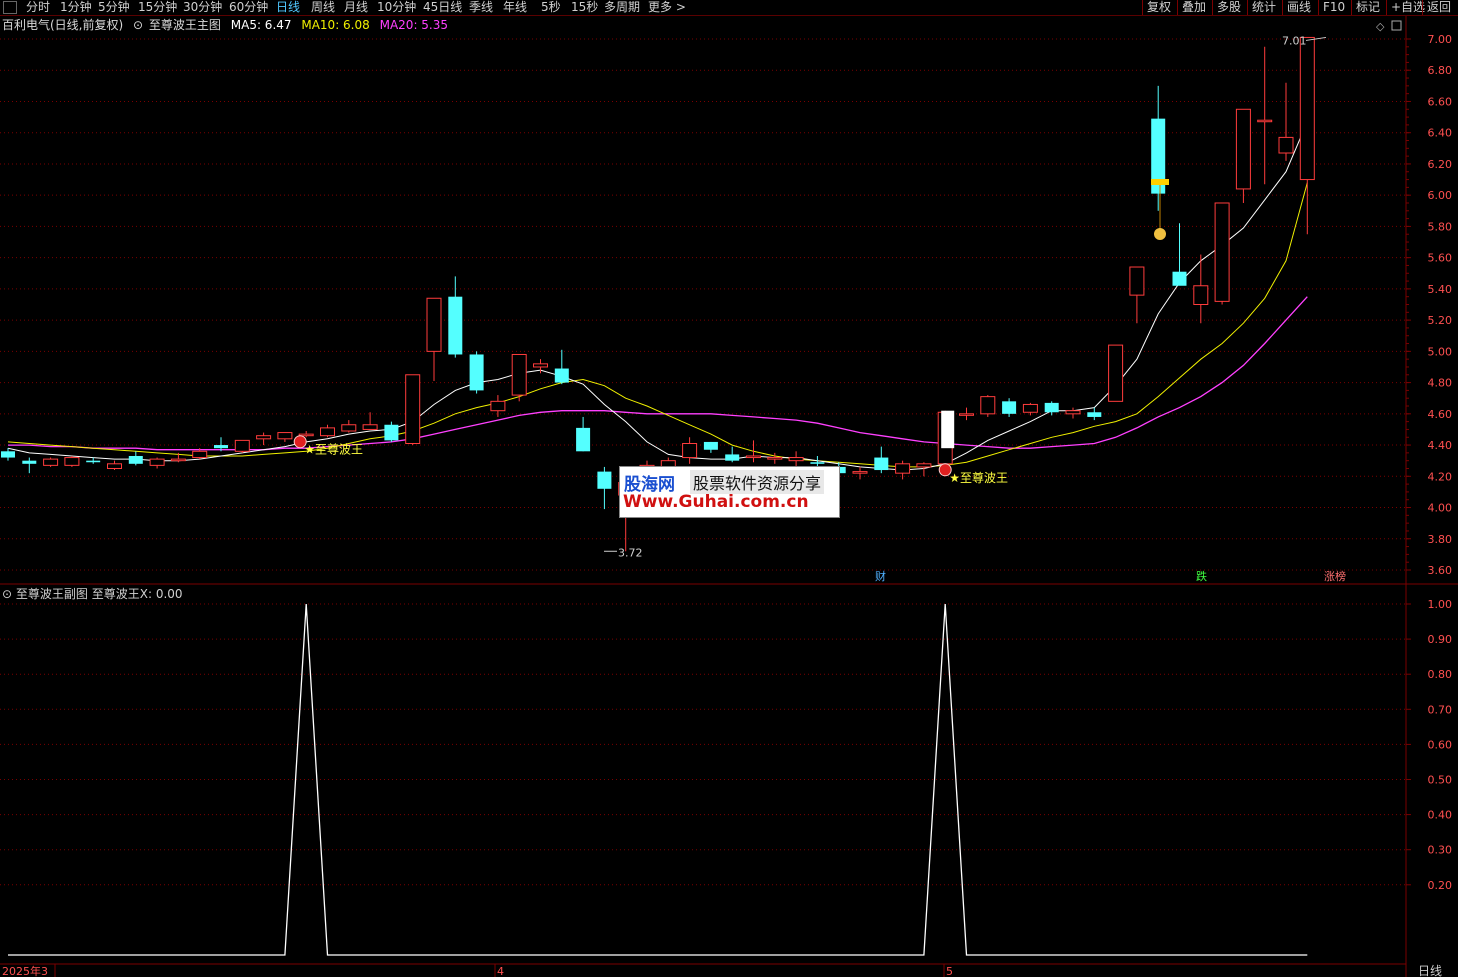  What do you see at coordinates (1440, 414) in the screenshot?
I see `y-tick-label: 4.60` at bounding box center [1440, 414].